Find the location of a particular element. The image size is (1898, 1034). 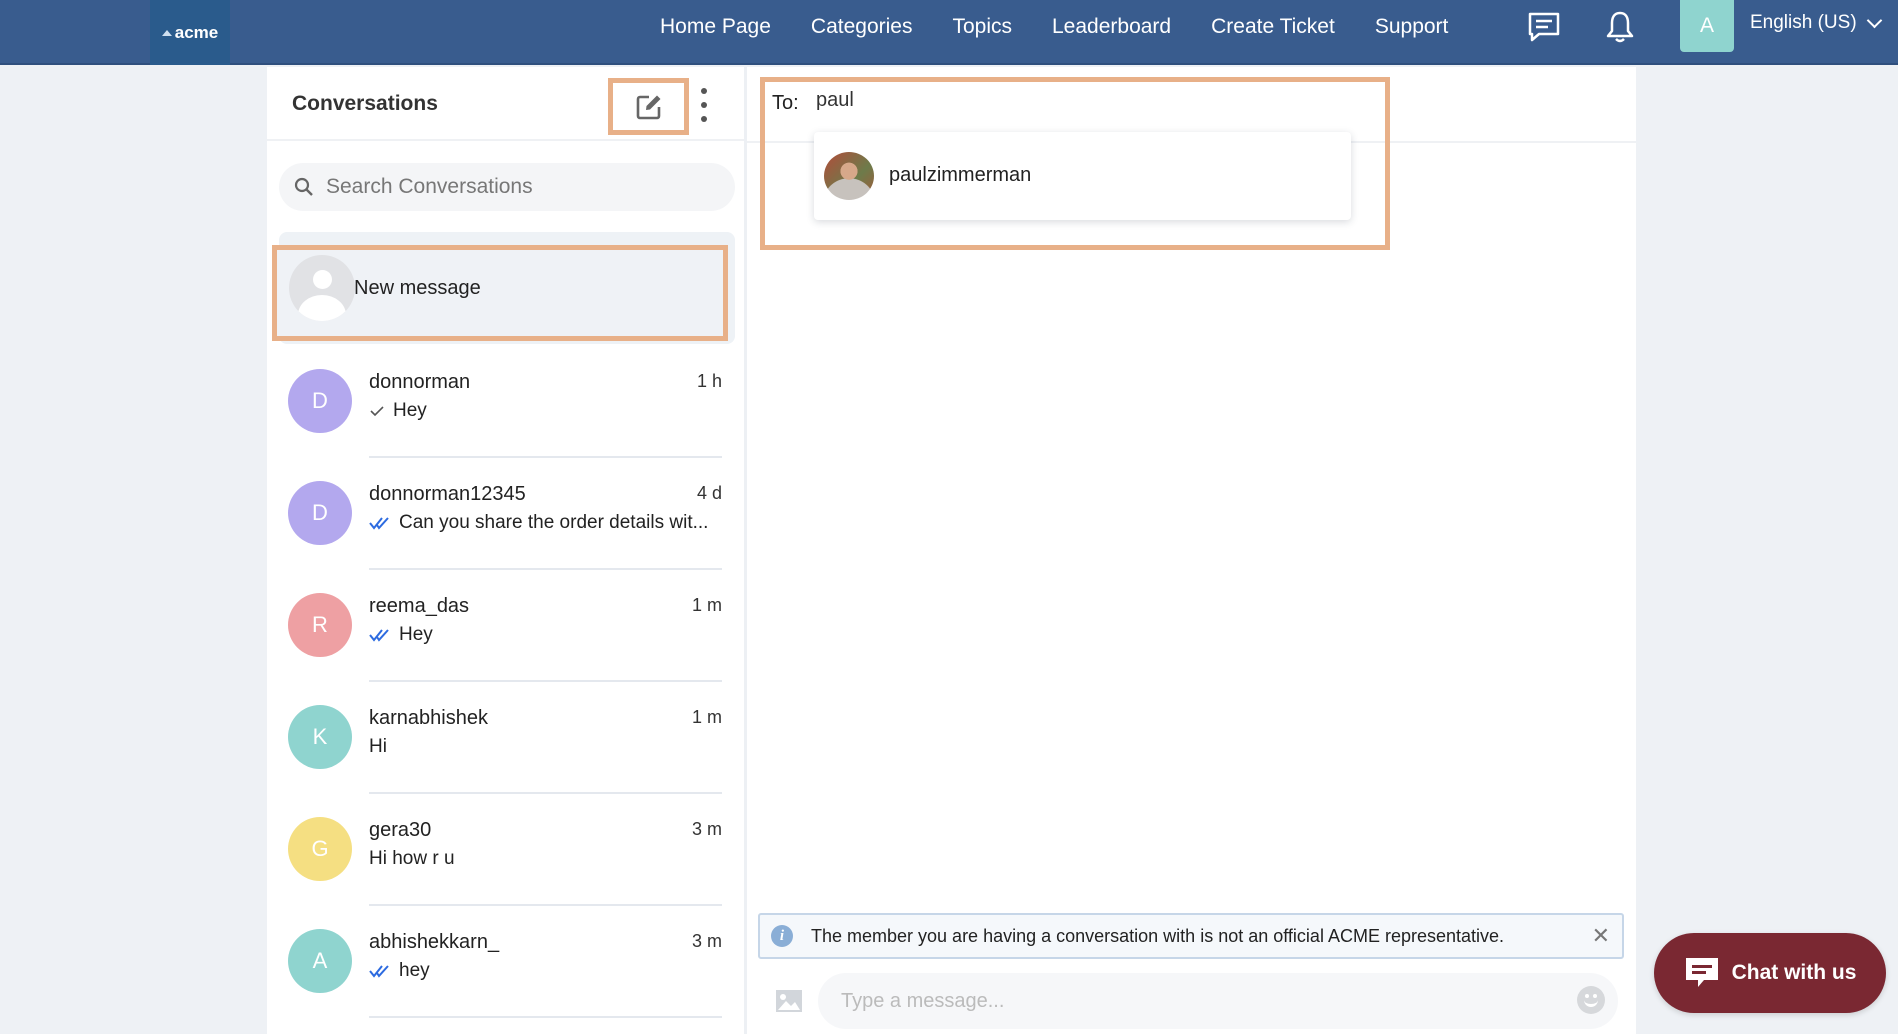

logo-text: acme is located at coordinates (196, 32).